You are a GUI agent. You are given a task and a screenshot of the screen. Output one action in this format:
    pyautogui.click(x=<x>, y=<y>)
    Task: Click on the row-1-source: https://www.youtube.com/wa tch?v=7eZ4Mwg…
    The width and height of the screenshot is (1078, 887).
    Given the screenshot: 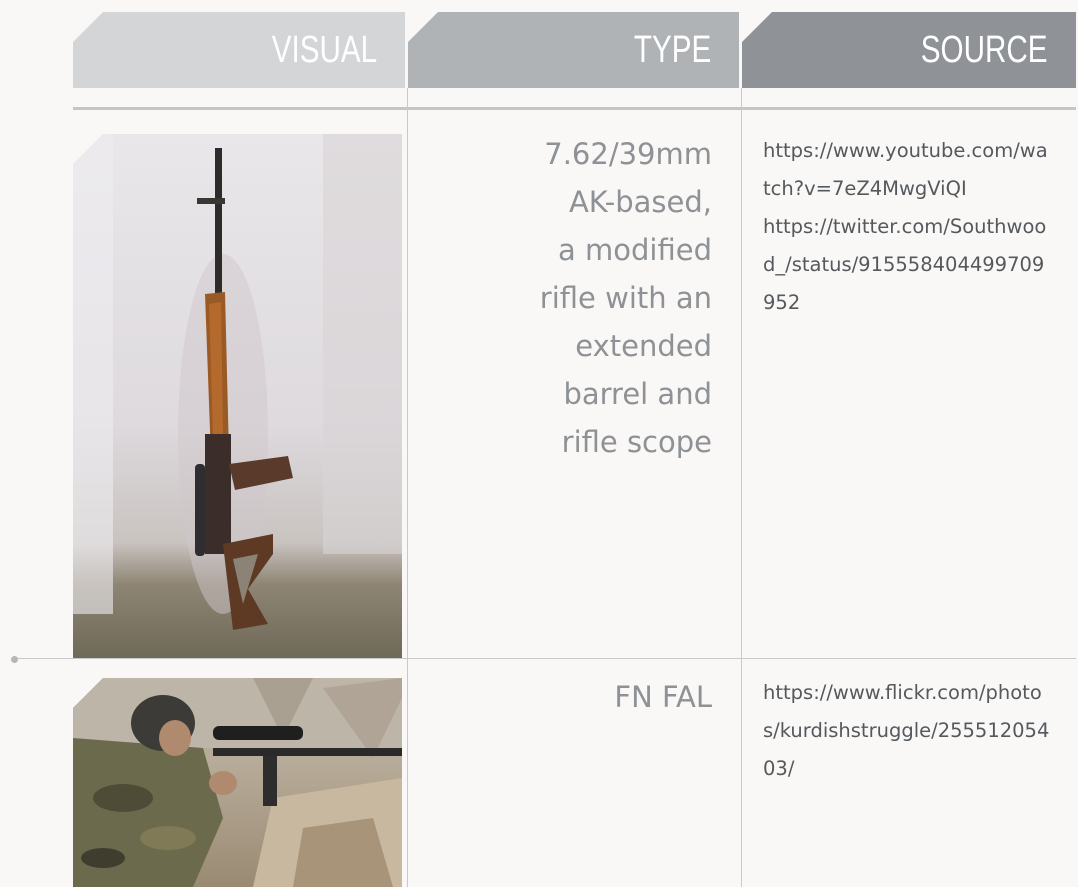 What is the action you would take?
    pyautogui.click(x=918, y=227)
    